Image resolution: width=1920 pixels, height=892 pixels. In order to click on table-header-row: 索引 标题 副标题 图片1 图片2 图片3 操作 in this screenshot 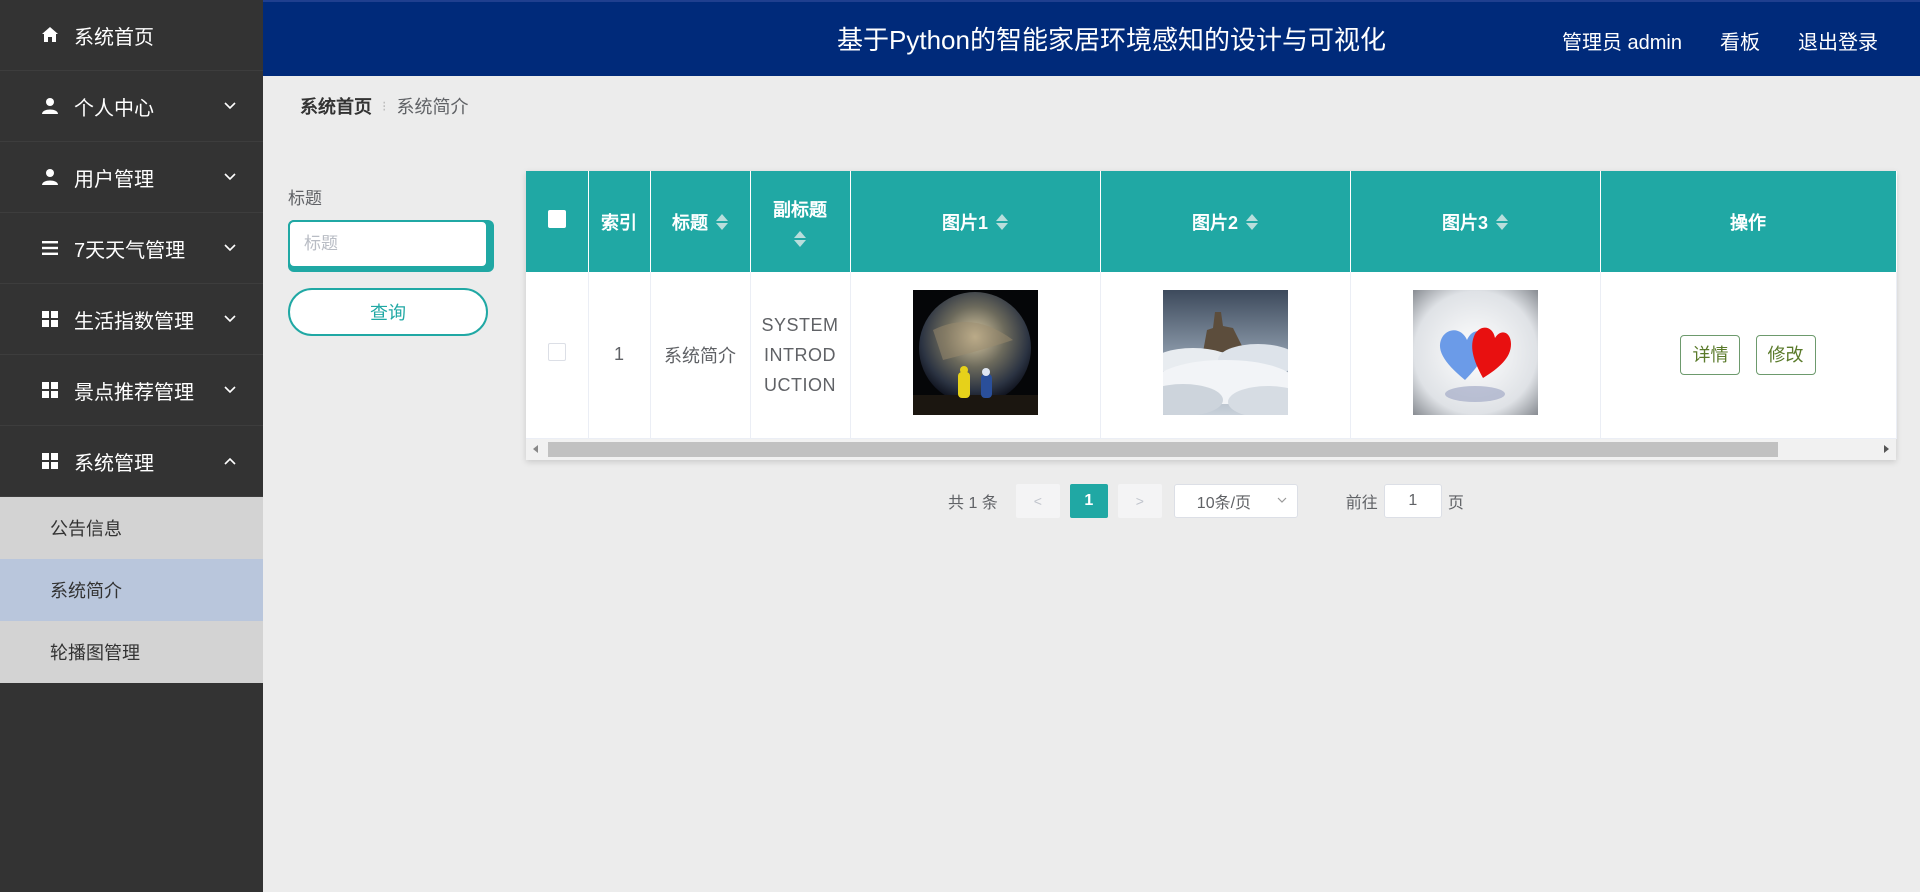, I will do `click(1211, 221)`.